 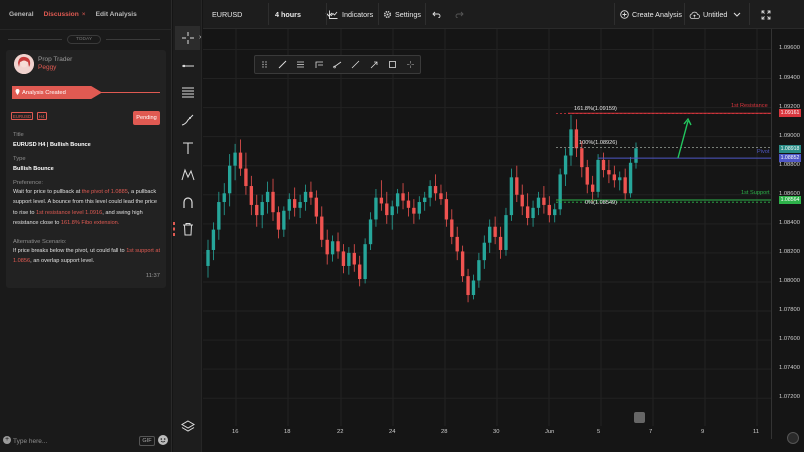 What do you see at coordinates (65, 14) in the screenshot?
I see `tab-discussion: Discussion ×` at bounding box center [65, 14].